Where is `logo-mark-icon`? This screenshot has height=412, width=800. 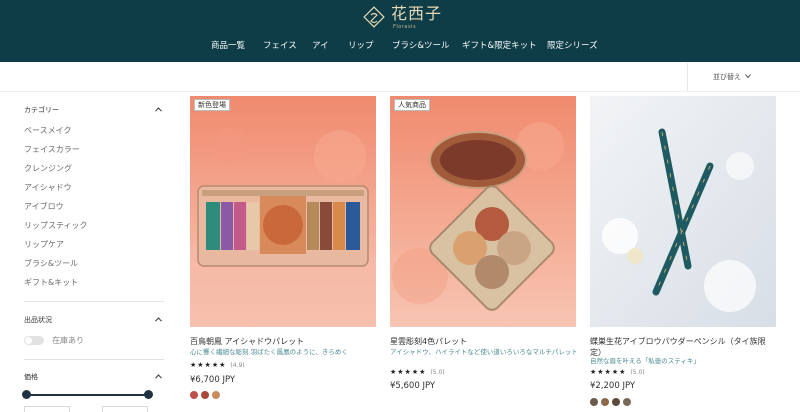
logo-mark-icon is located at coordinates (374, 17).